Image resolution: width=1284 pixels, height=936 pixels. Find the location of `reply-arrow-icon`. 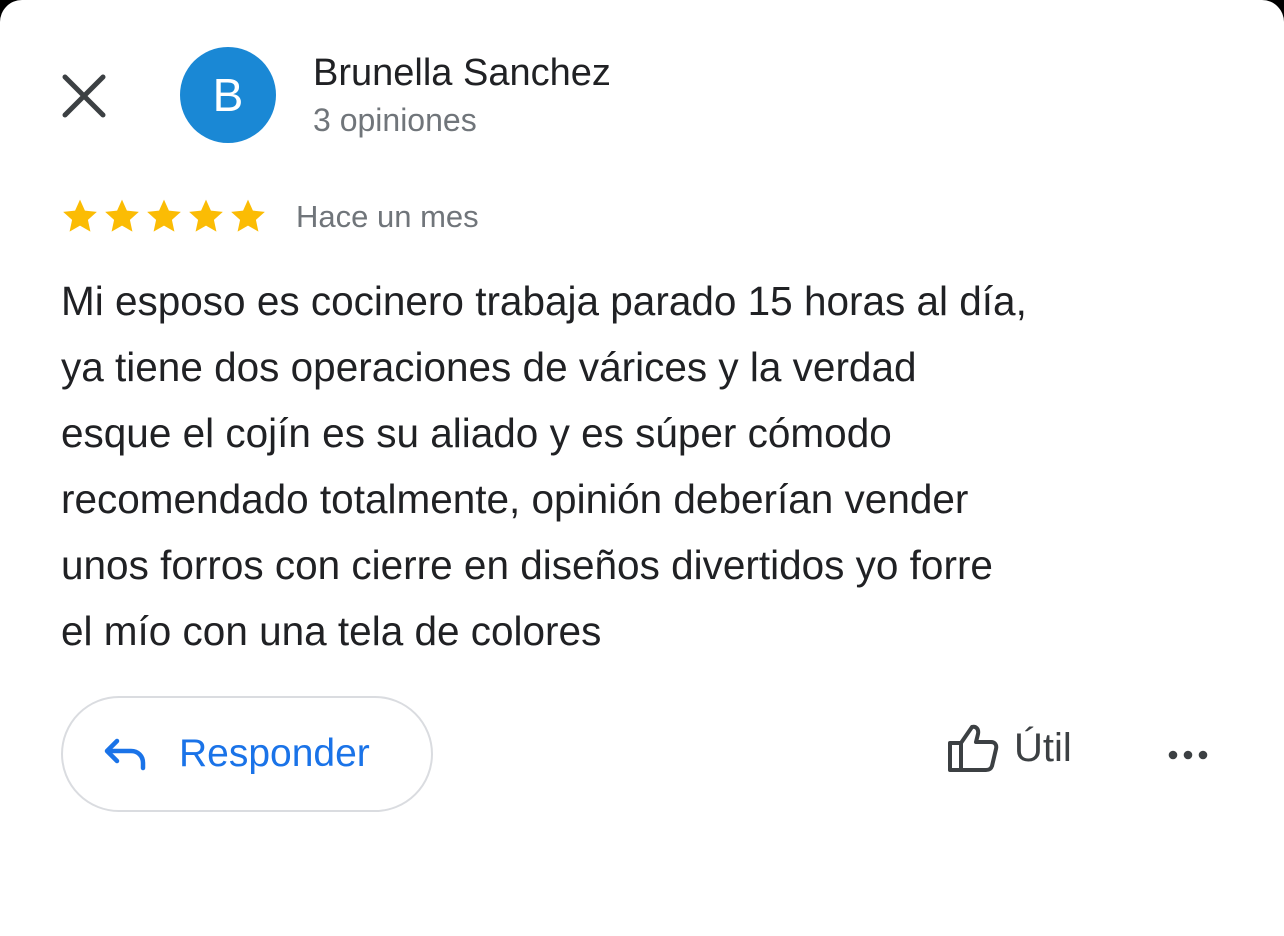

reply-arrow-icon is located at coordinates (125, 754).